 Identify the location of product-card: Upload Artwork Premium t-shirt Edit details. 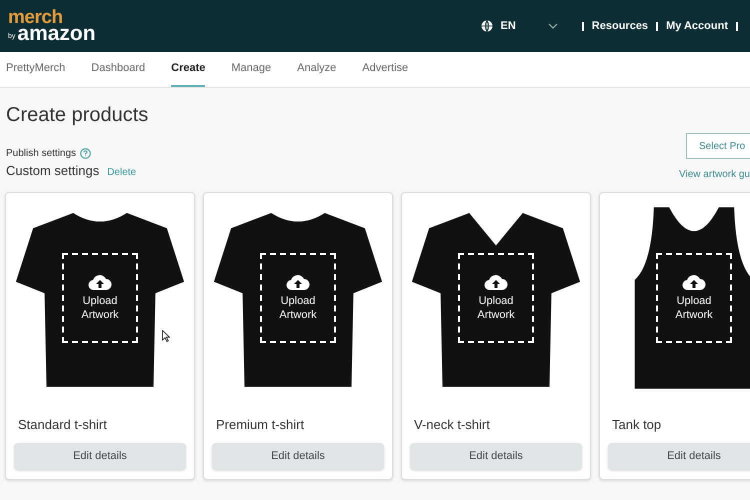
(298, 336).